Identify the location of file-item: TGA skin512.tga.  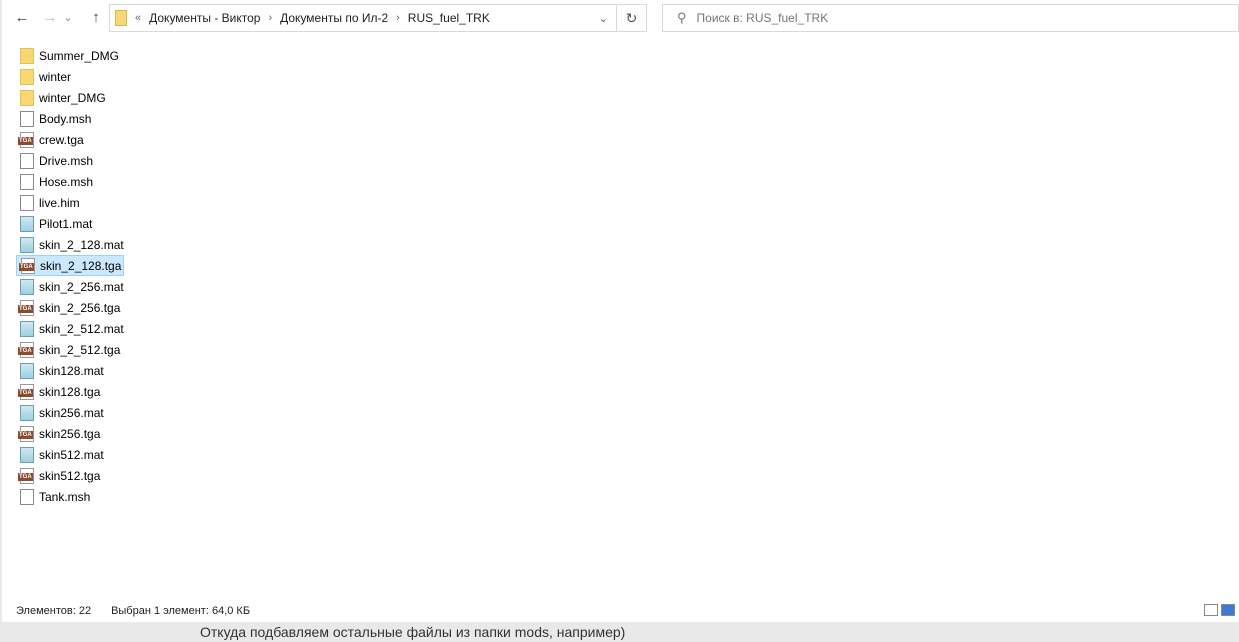
(70, 475).